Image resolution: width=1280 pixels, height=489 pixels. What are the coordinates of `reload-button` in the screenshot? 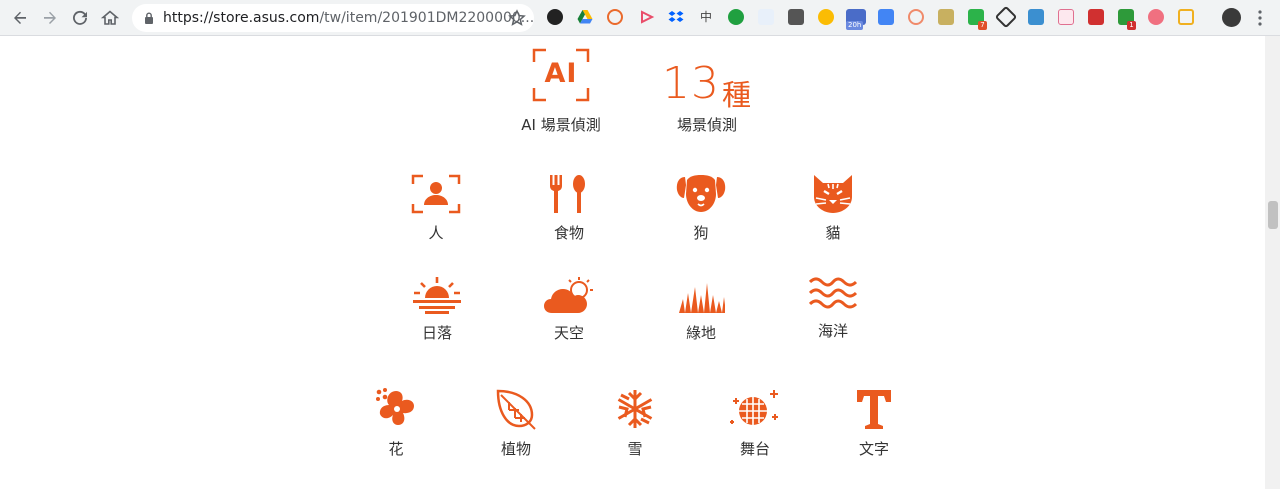 It's located at (80, 18).